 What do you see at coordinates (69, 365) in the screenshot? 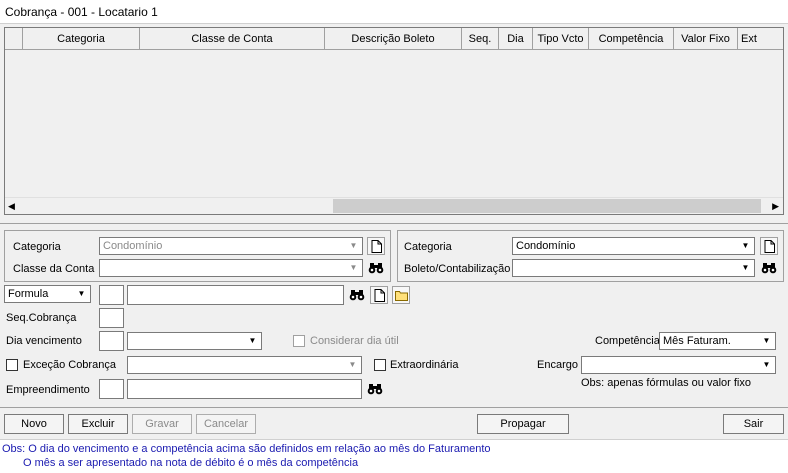
I see `excecao-cobranca-label: Exceção Cobrança` at bounding box center [69, 365].